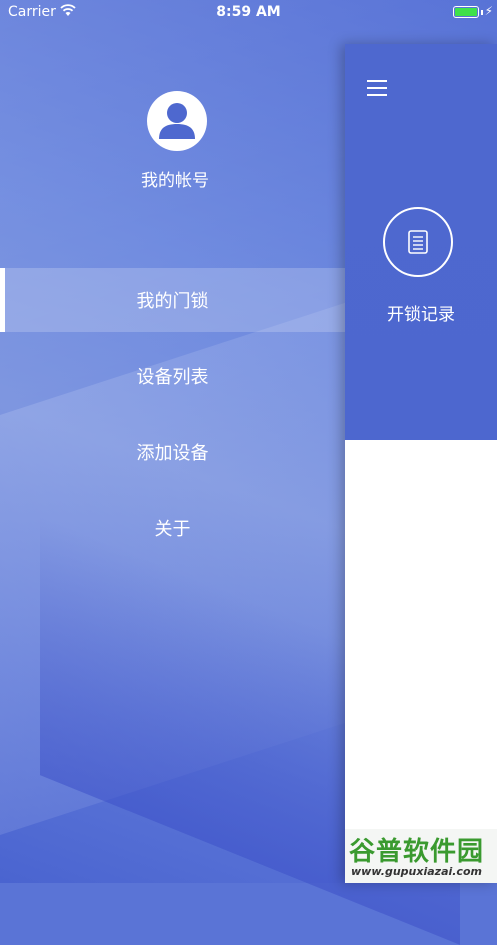 The width and height of the screenshot is (497, 945). What do you see at coordinates (377, 89) in the screenshot?
I see `hamburger-icon` at bounding box center [377, 89].